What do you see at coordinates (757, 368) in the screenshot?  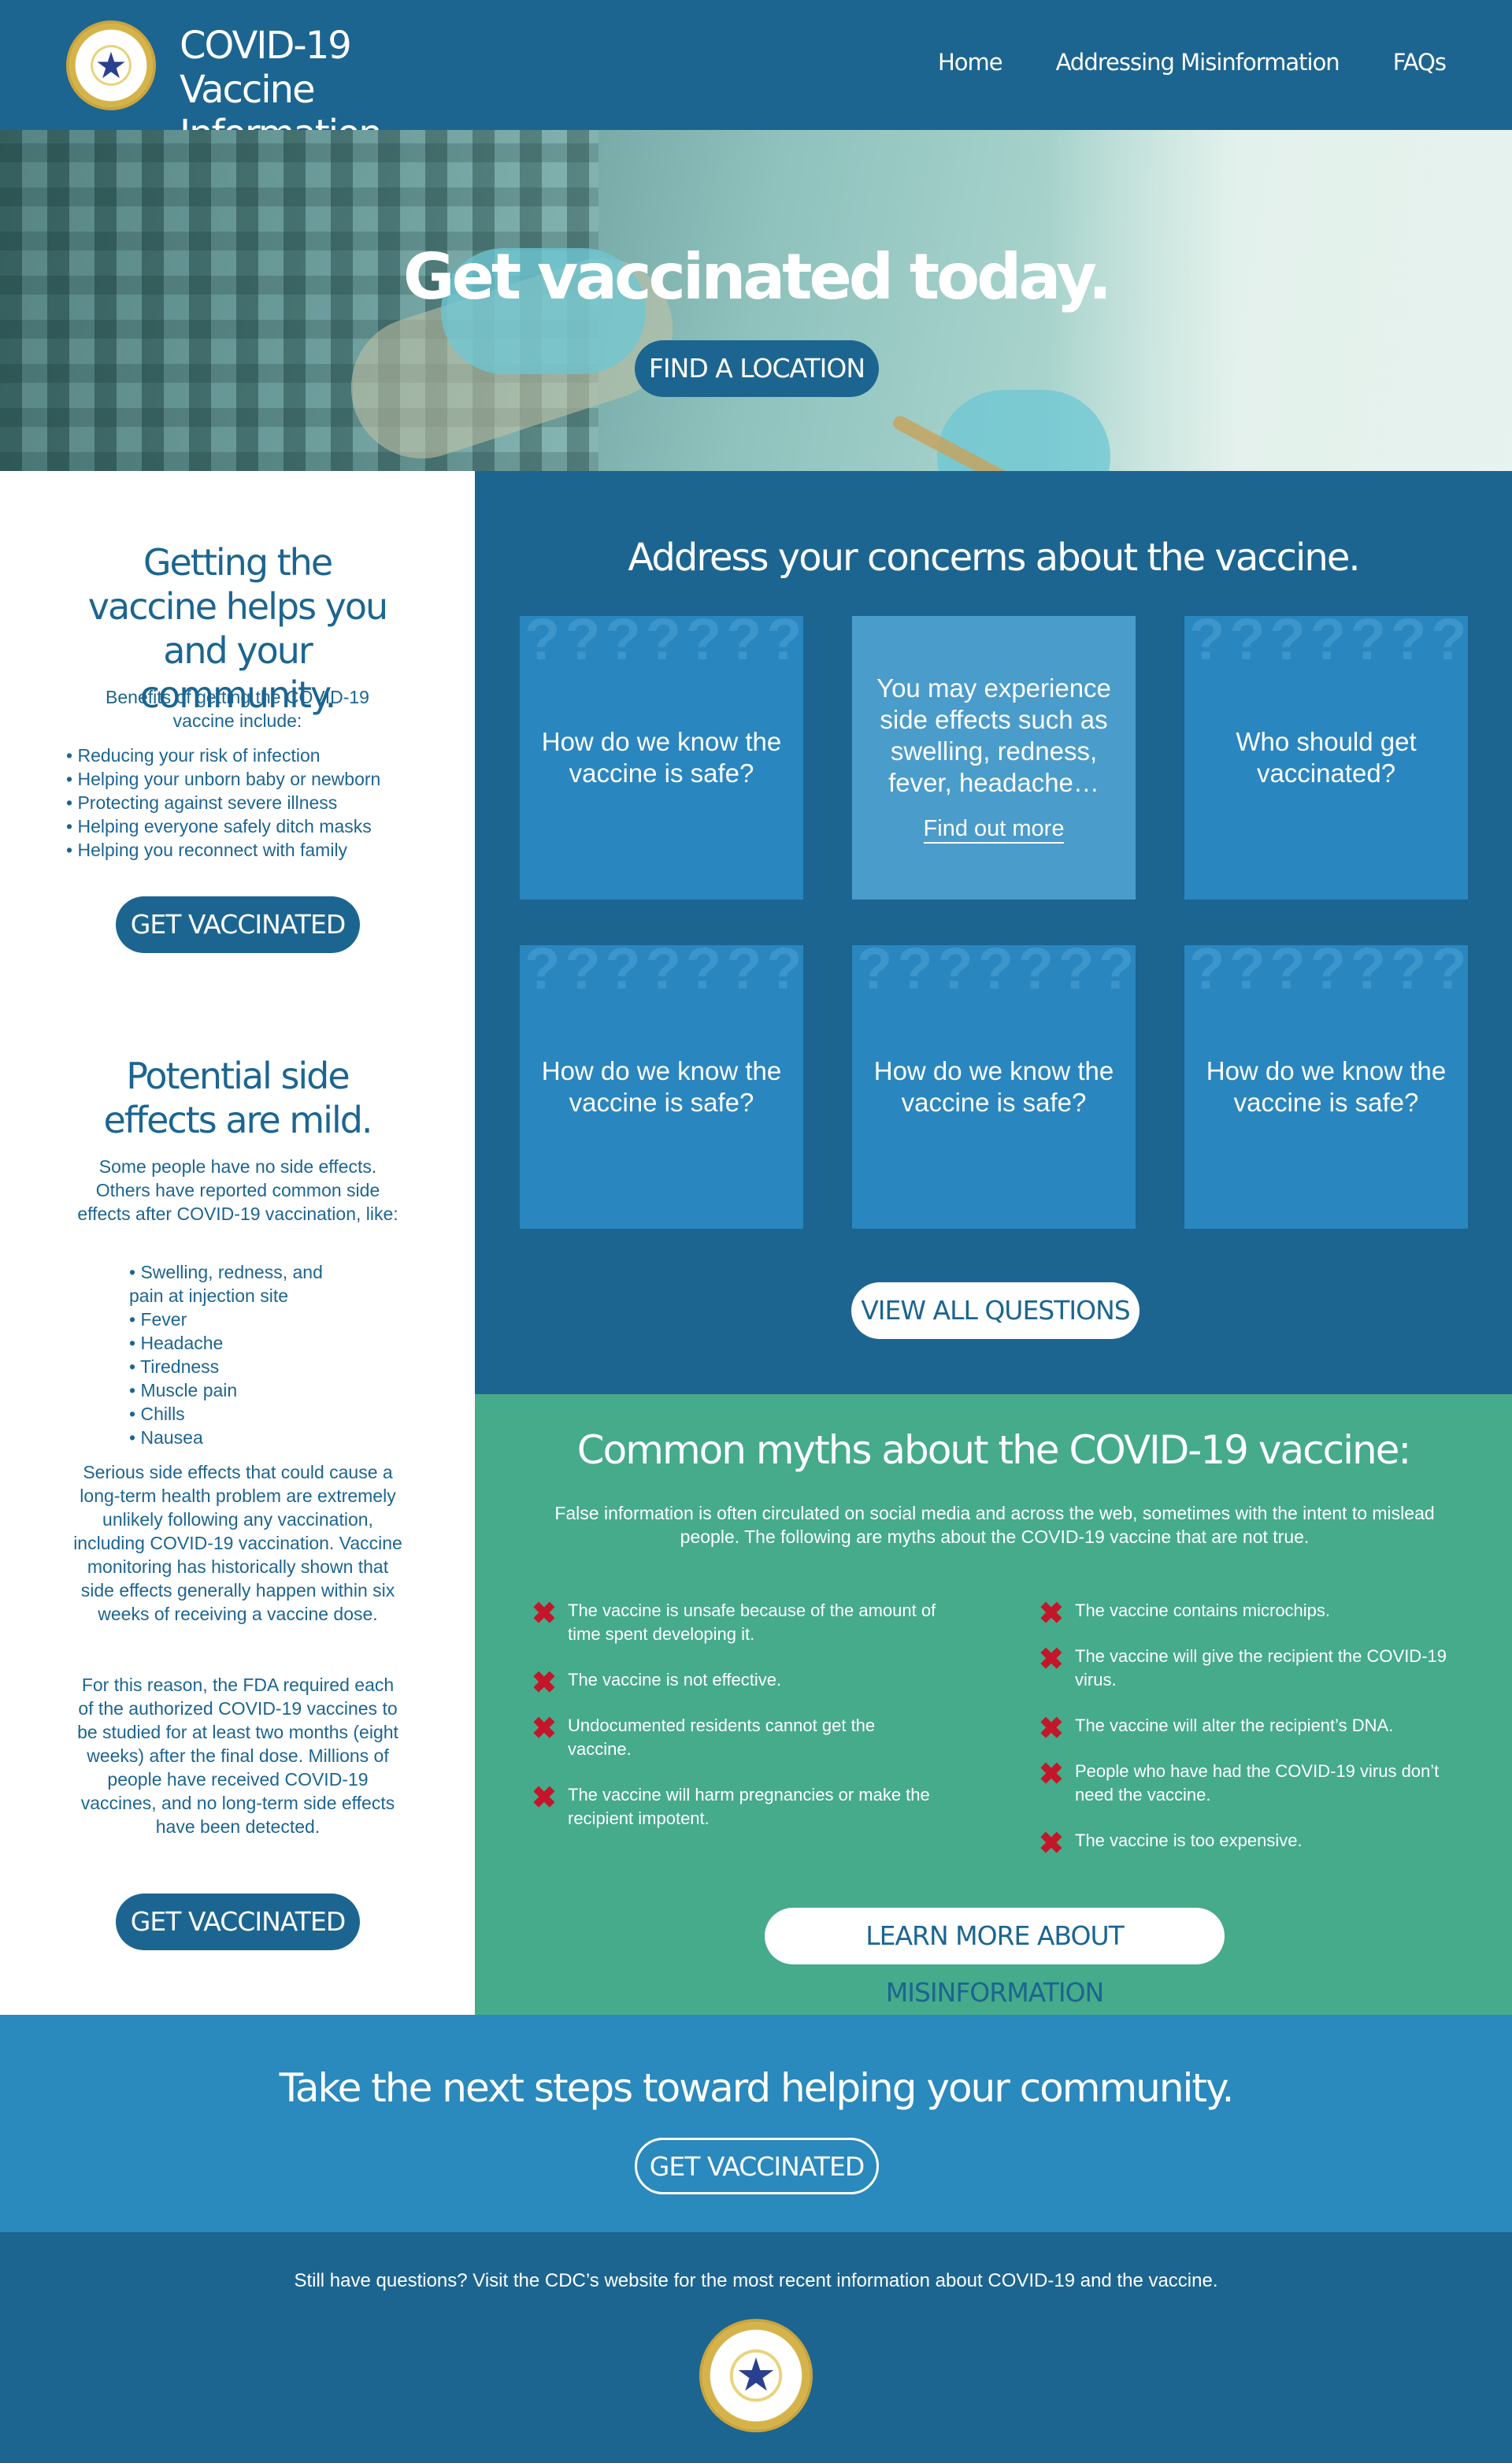 I see `find-location-button: FIND A LOCATION` at bounding box center [757, 368].